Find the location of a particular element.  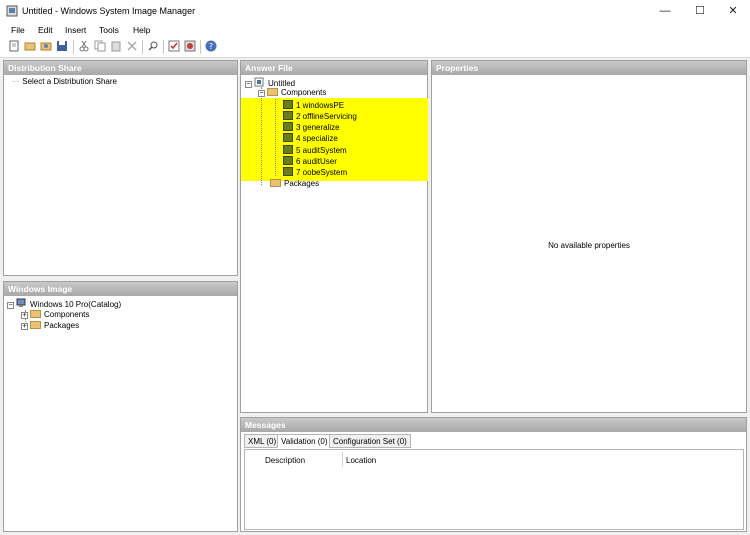

open-image-icon is located at coordinates (46, 46).